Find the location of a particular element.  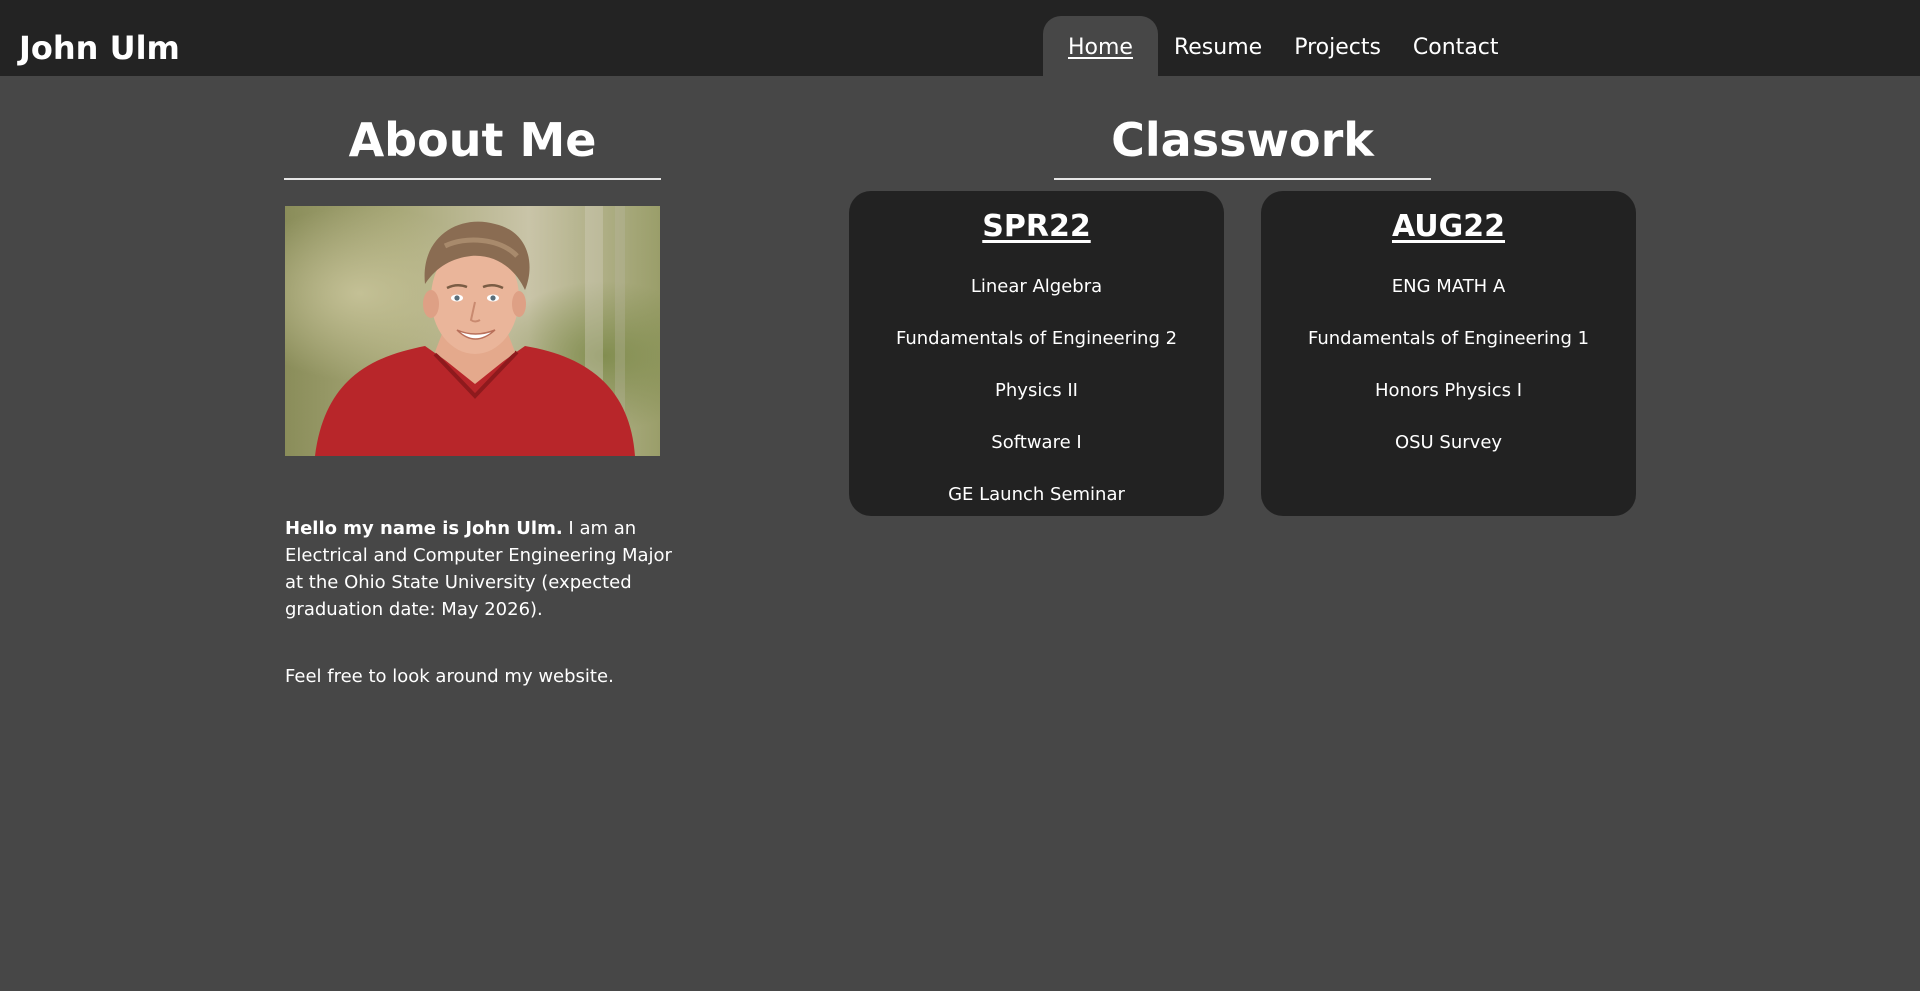

site-header: John Ulm Home Resume Projects Contact is located at coordinates (960, 38).